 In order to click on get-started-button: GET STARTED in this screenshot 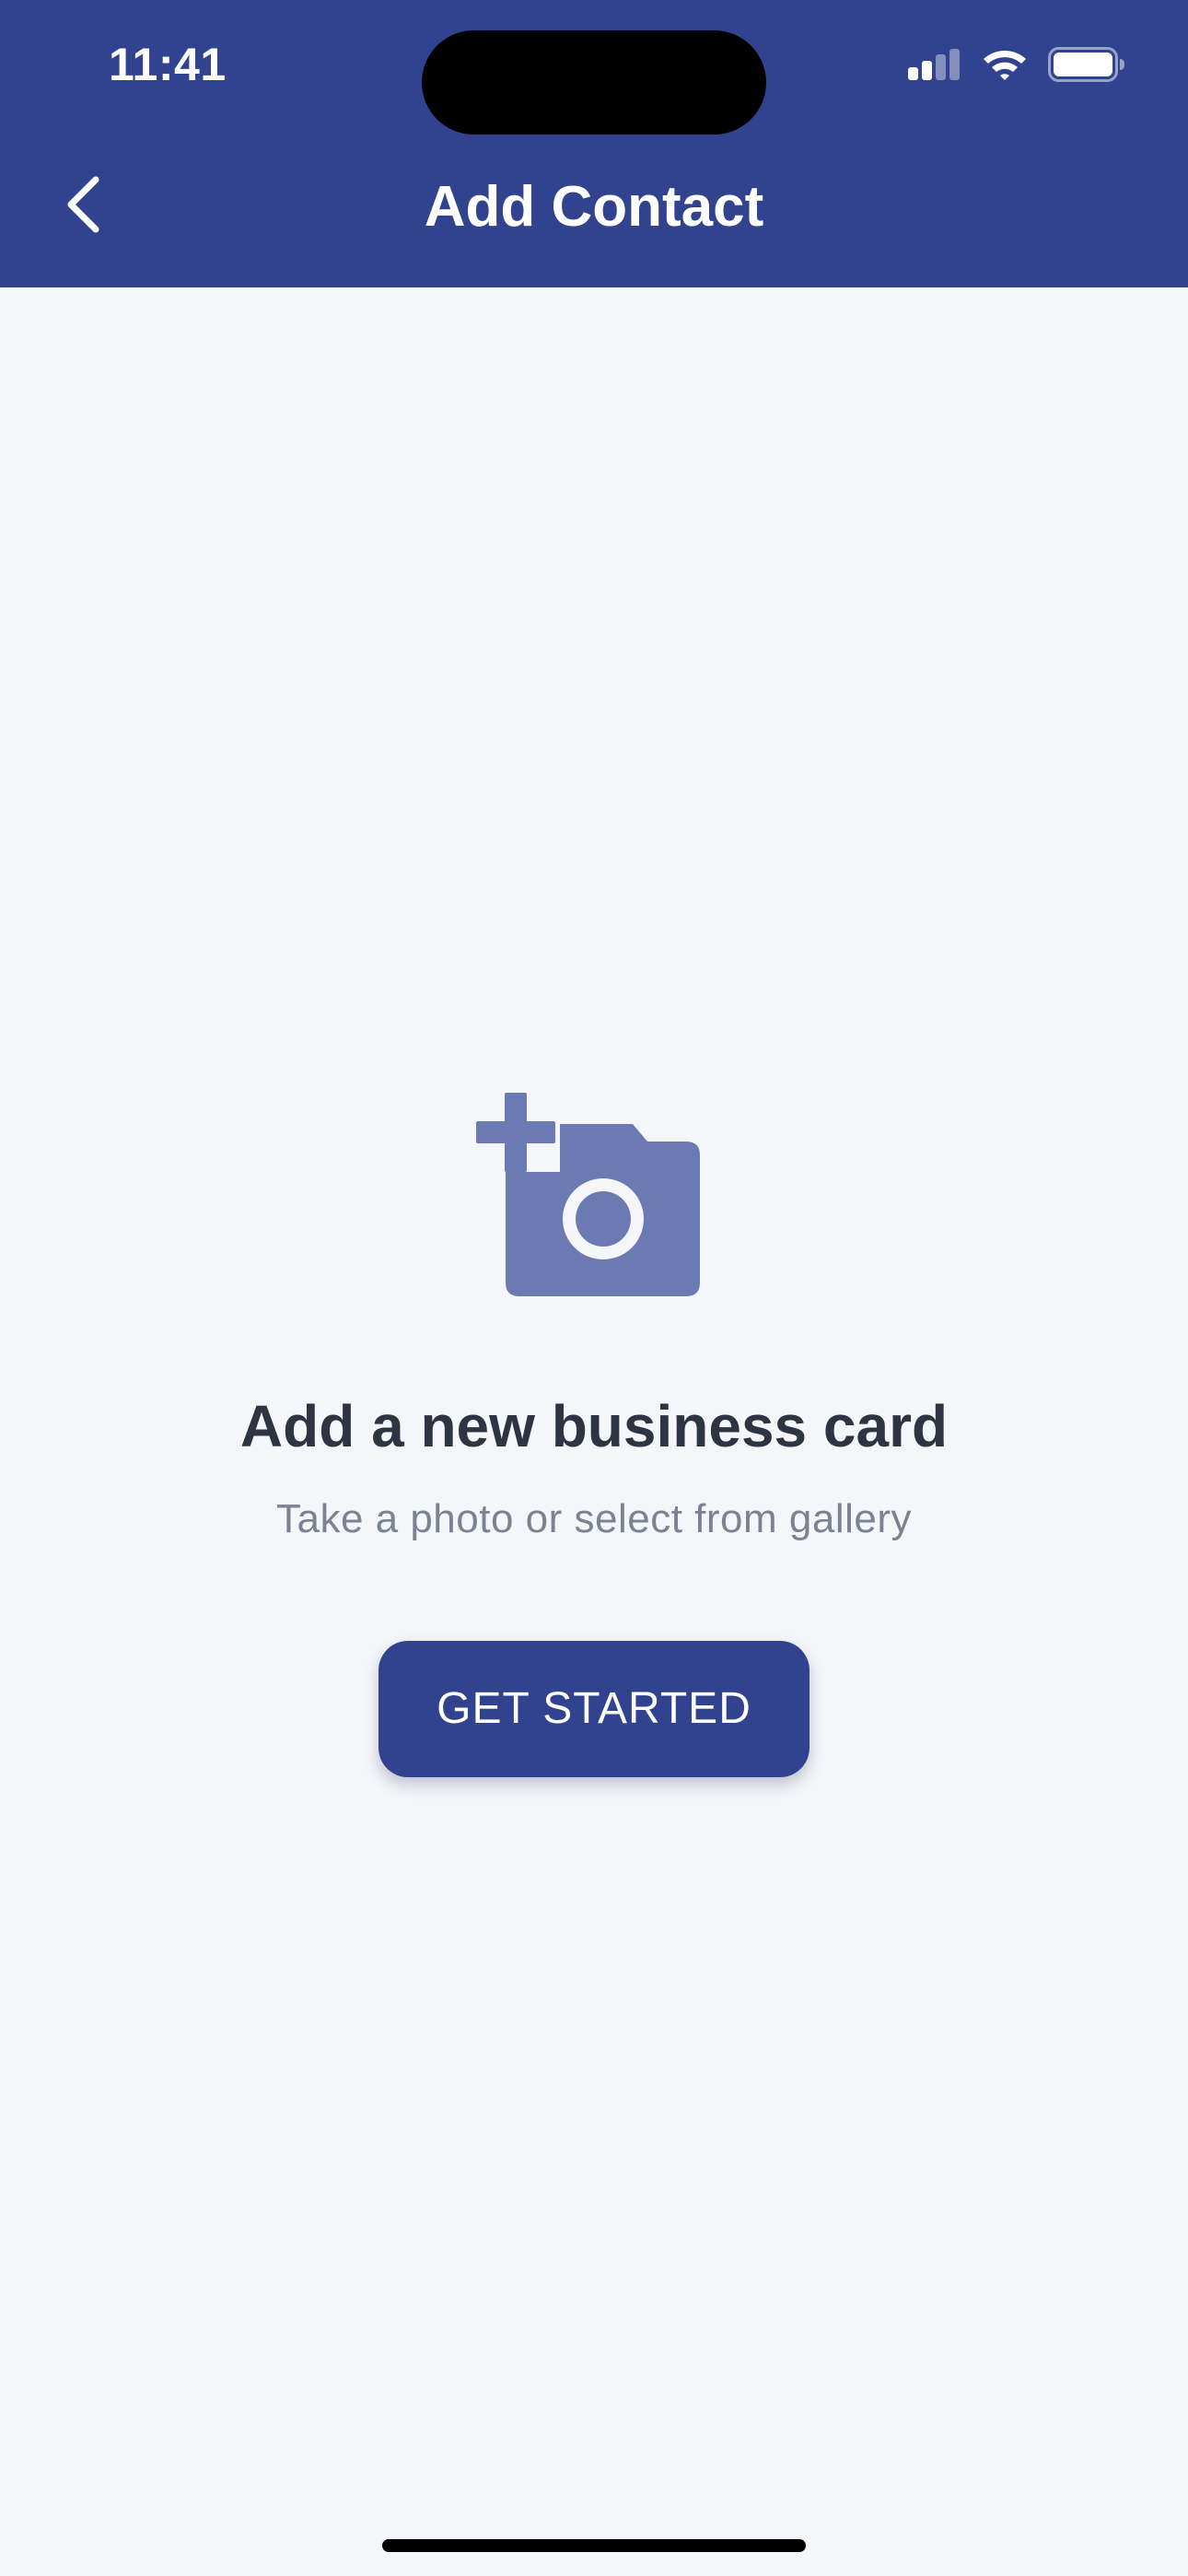, I will do `click(594, 1709)`.